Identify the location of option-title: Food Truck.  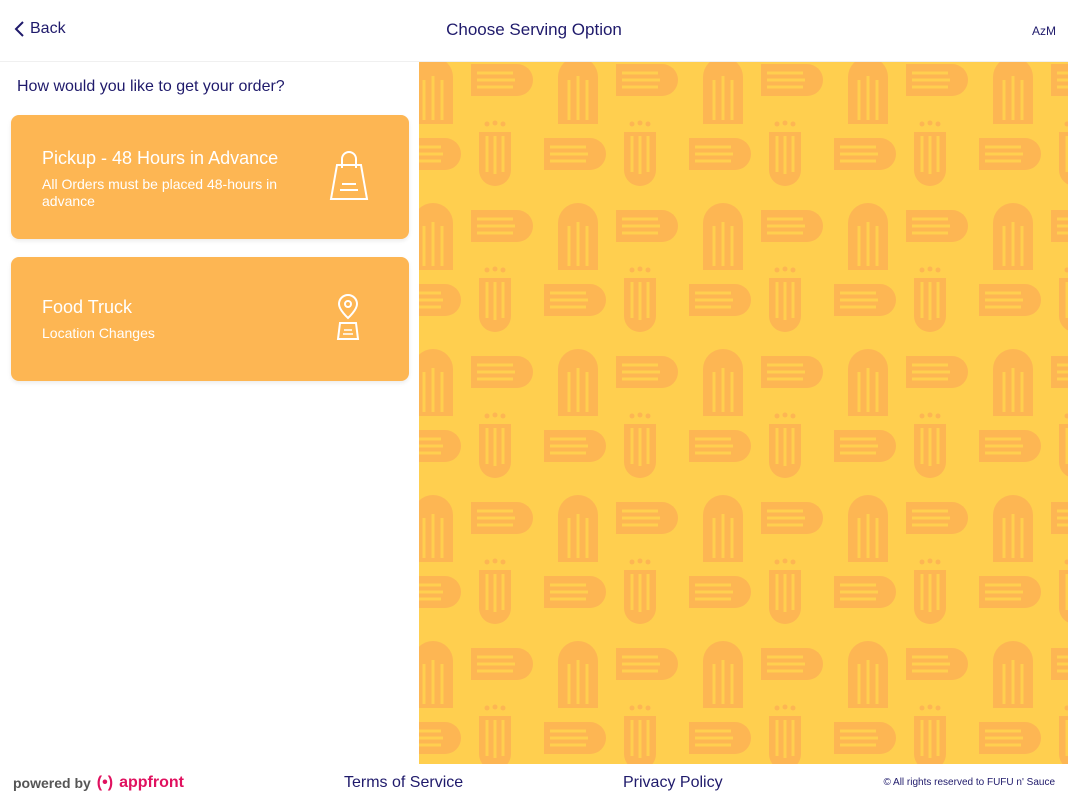
(87, 307).